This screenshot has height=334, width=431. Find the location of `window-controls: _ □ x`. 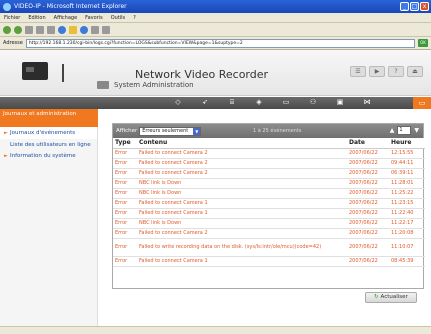

window-controls: _ □ x is located at coordinates (414, 6).